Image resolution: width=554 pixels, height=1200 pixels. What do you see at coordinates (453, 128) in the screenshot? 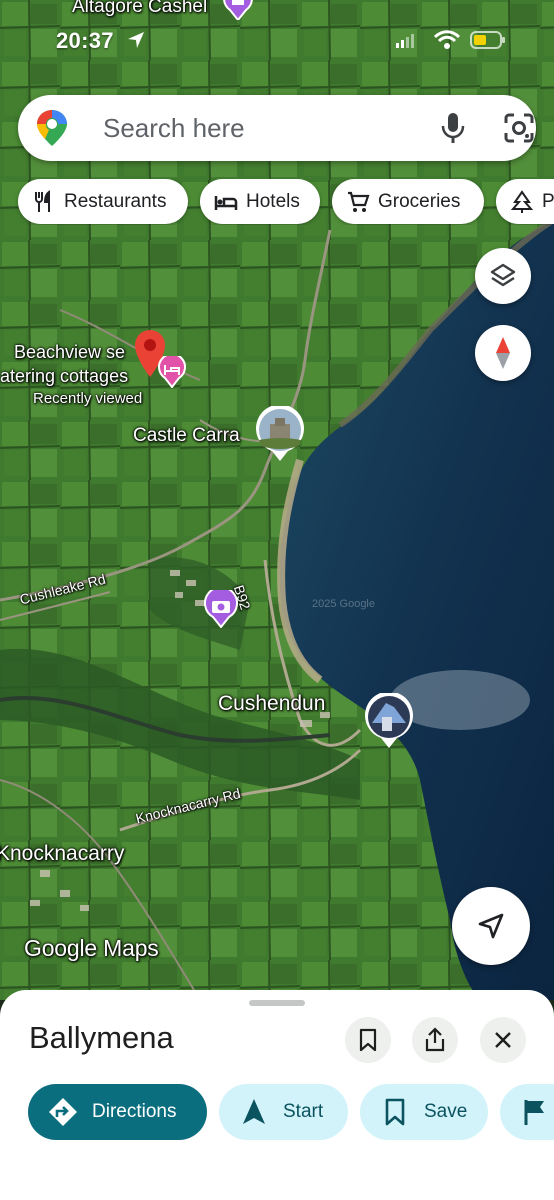
I see `microphone-icon` at bounding box center [453, 128].